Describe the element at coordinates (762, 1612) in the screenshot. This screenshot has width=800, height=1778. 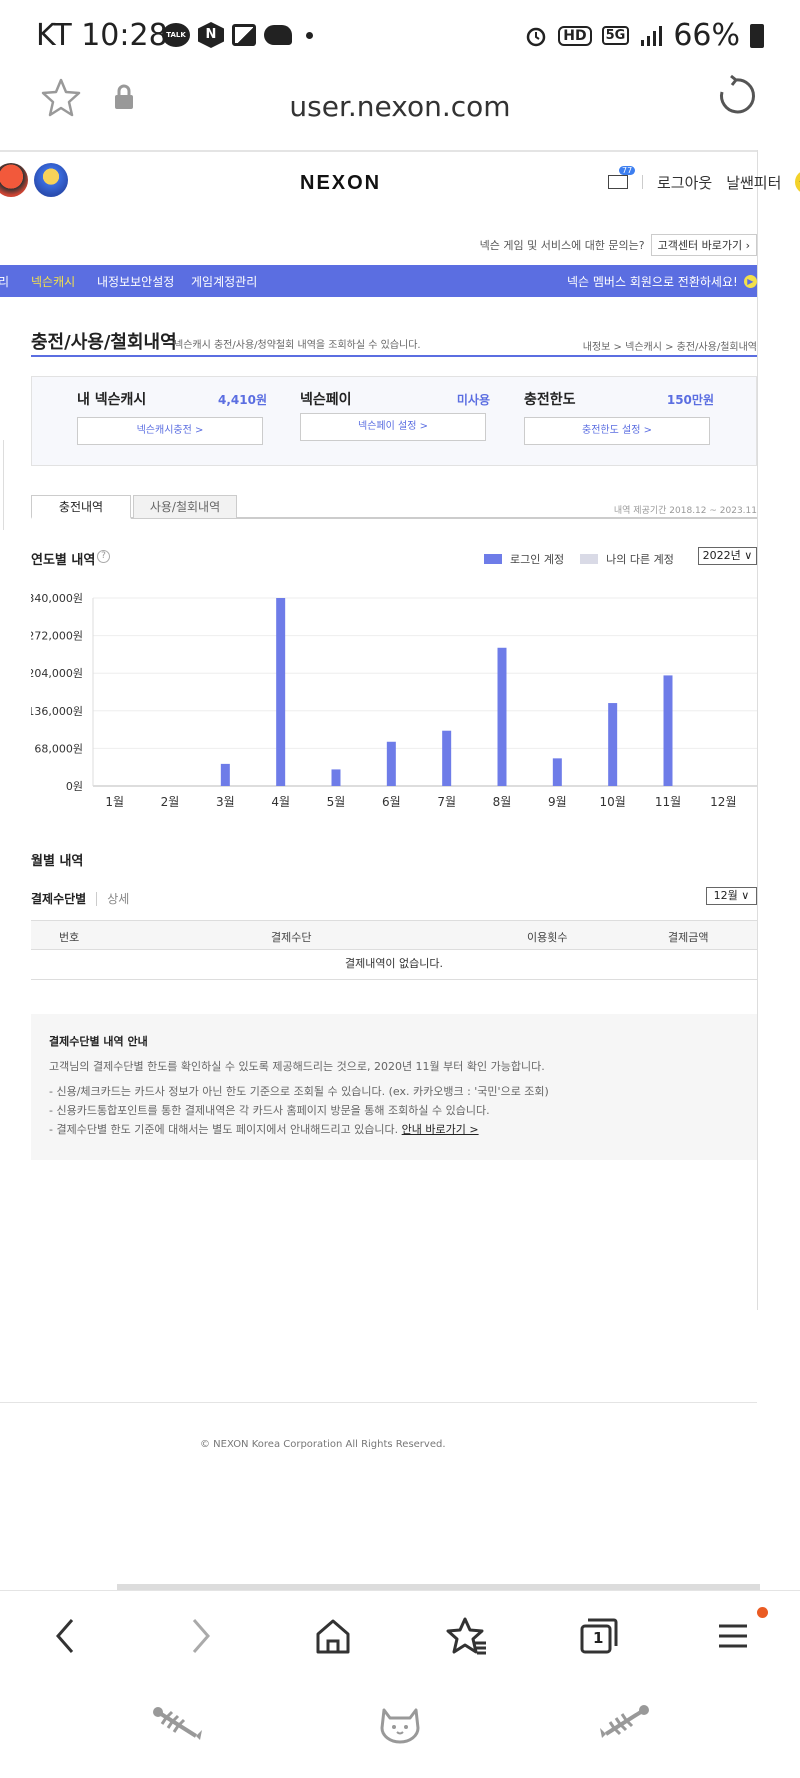
I see `notification-dot` at that location.